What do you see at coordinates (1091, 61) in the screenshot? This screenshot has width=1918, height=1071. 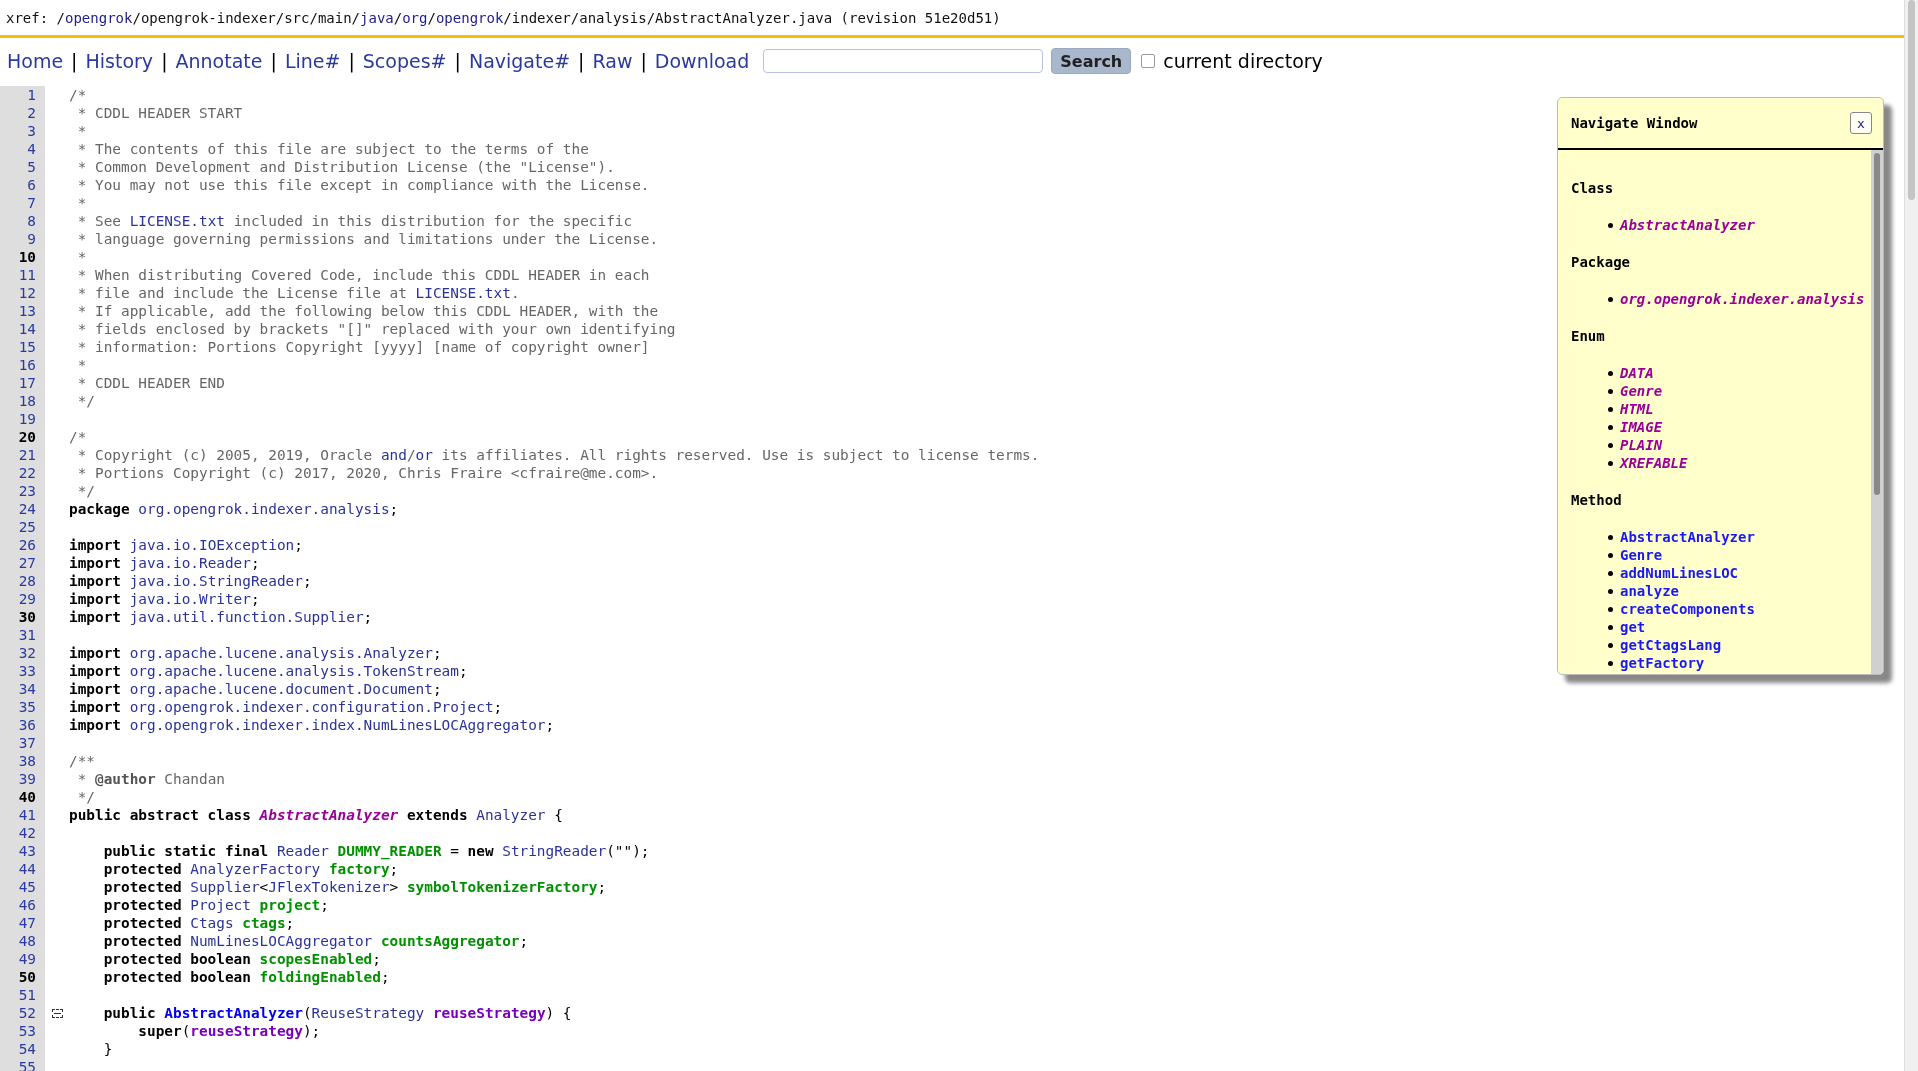 I see `search-button: Search` at bounding box center [1091, 61].